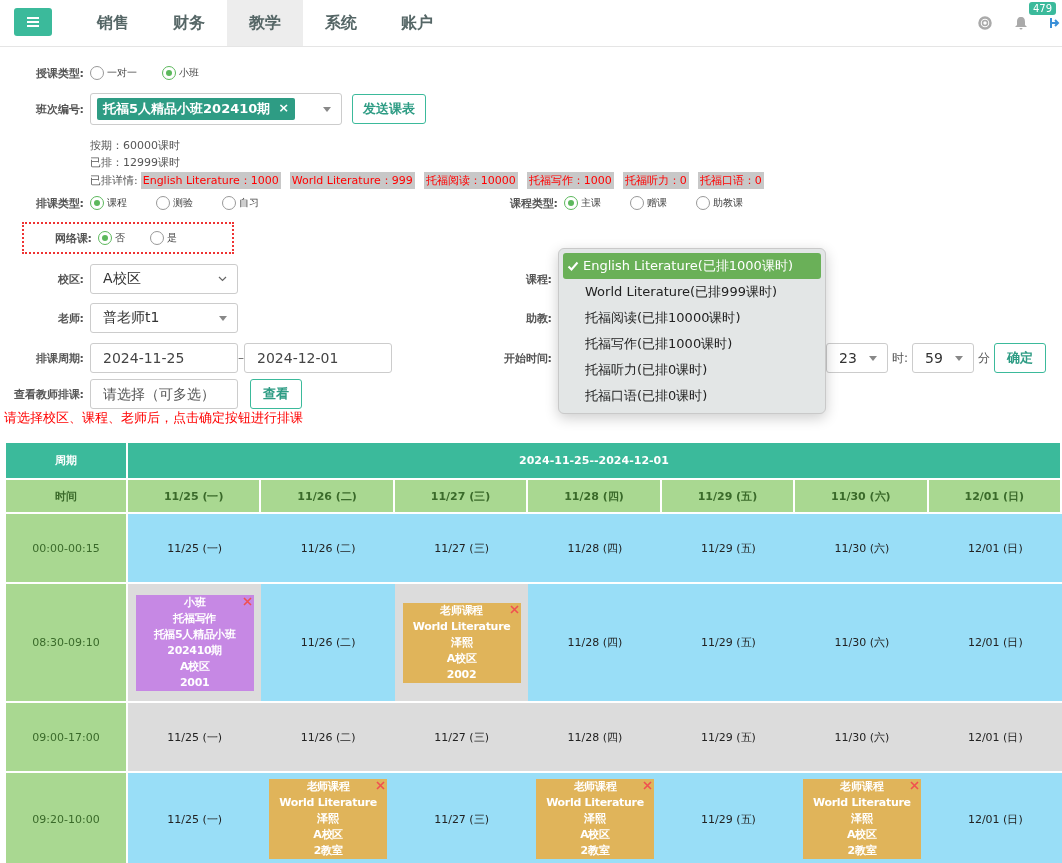  I want to click on radio-option: 助教课, so click(729, 203).